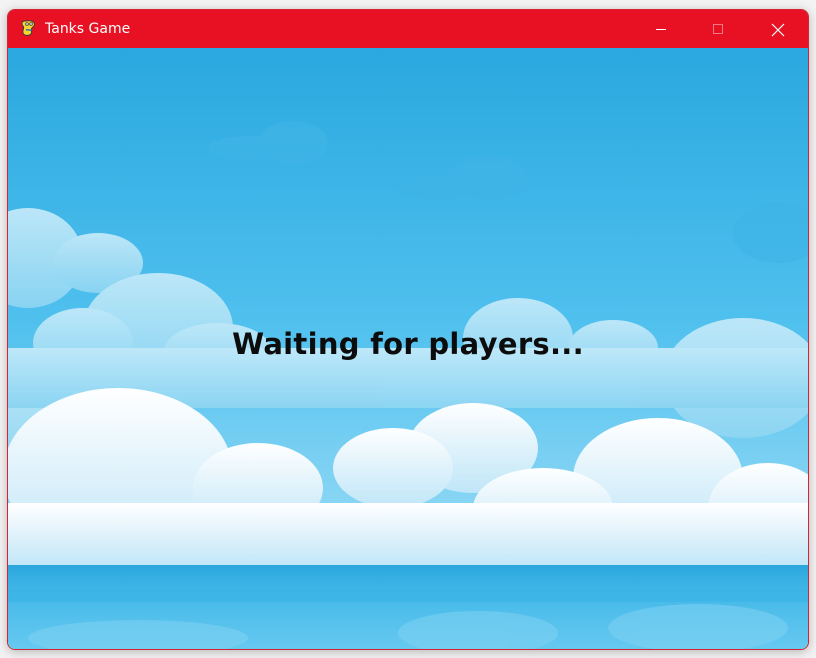 The height and width of the screenshot is (658, 816). I want to click on close-icon, so click(778, 30).